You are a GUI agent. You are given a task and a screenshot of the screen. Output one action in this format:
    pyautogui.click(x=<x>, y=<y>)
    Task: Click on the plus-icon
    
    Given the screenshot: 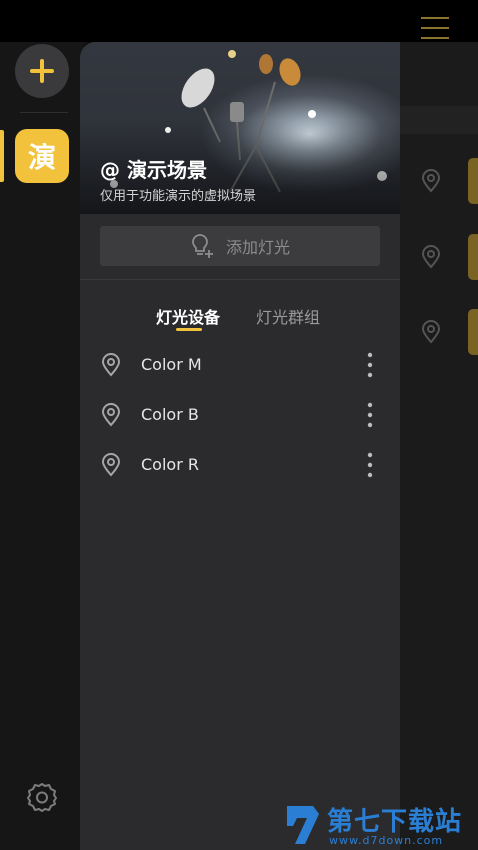 What is the action you would take?
    pyautogui.click(x=42, y=71)
    